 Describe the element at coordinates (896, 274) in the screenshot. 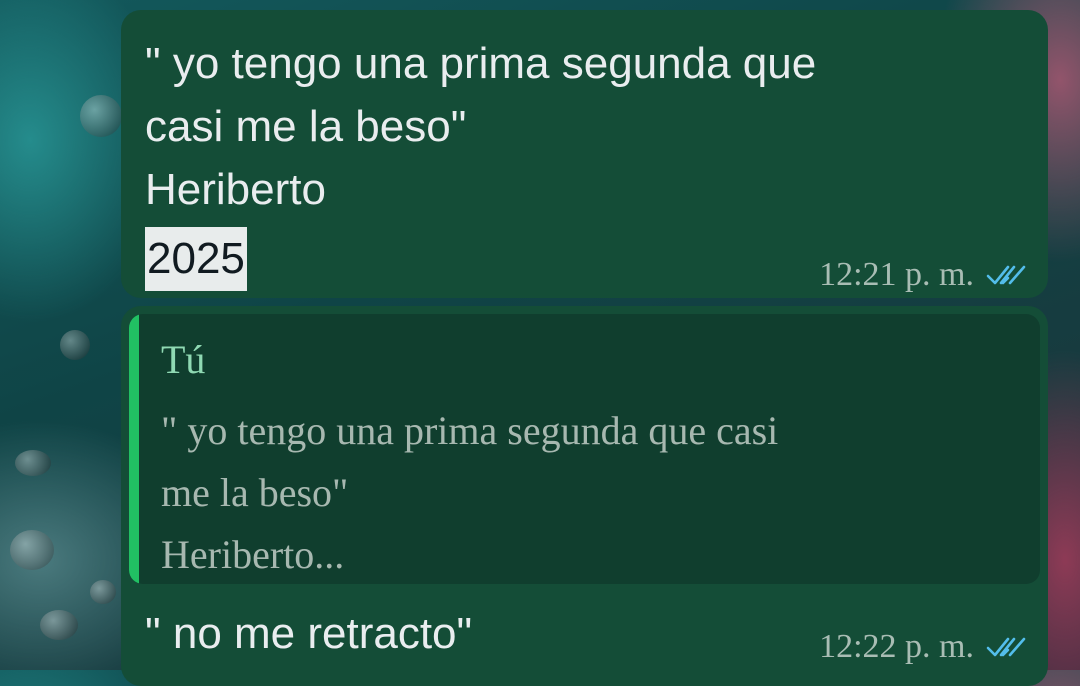

I see `message-timestamp: 12:21 p. m.` at that location.